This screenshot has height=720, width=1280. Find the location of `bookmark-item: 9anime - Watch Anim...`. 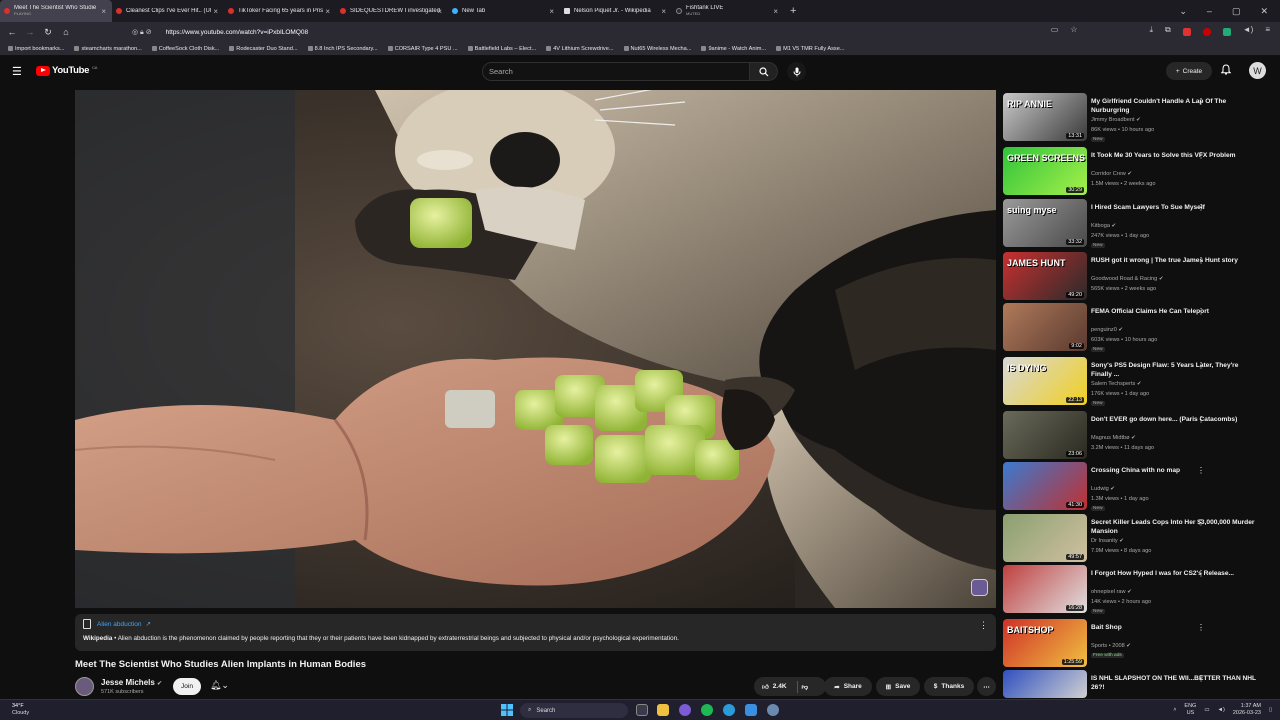

bookmark-item: 9anime - Watch Anim... is located at coordinates (733, 49).